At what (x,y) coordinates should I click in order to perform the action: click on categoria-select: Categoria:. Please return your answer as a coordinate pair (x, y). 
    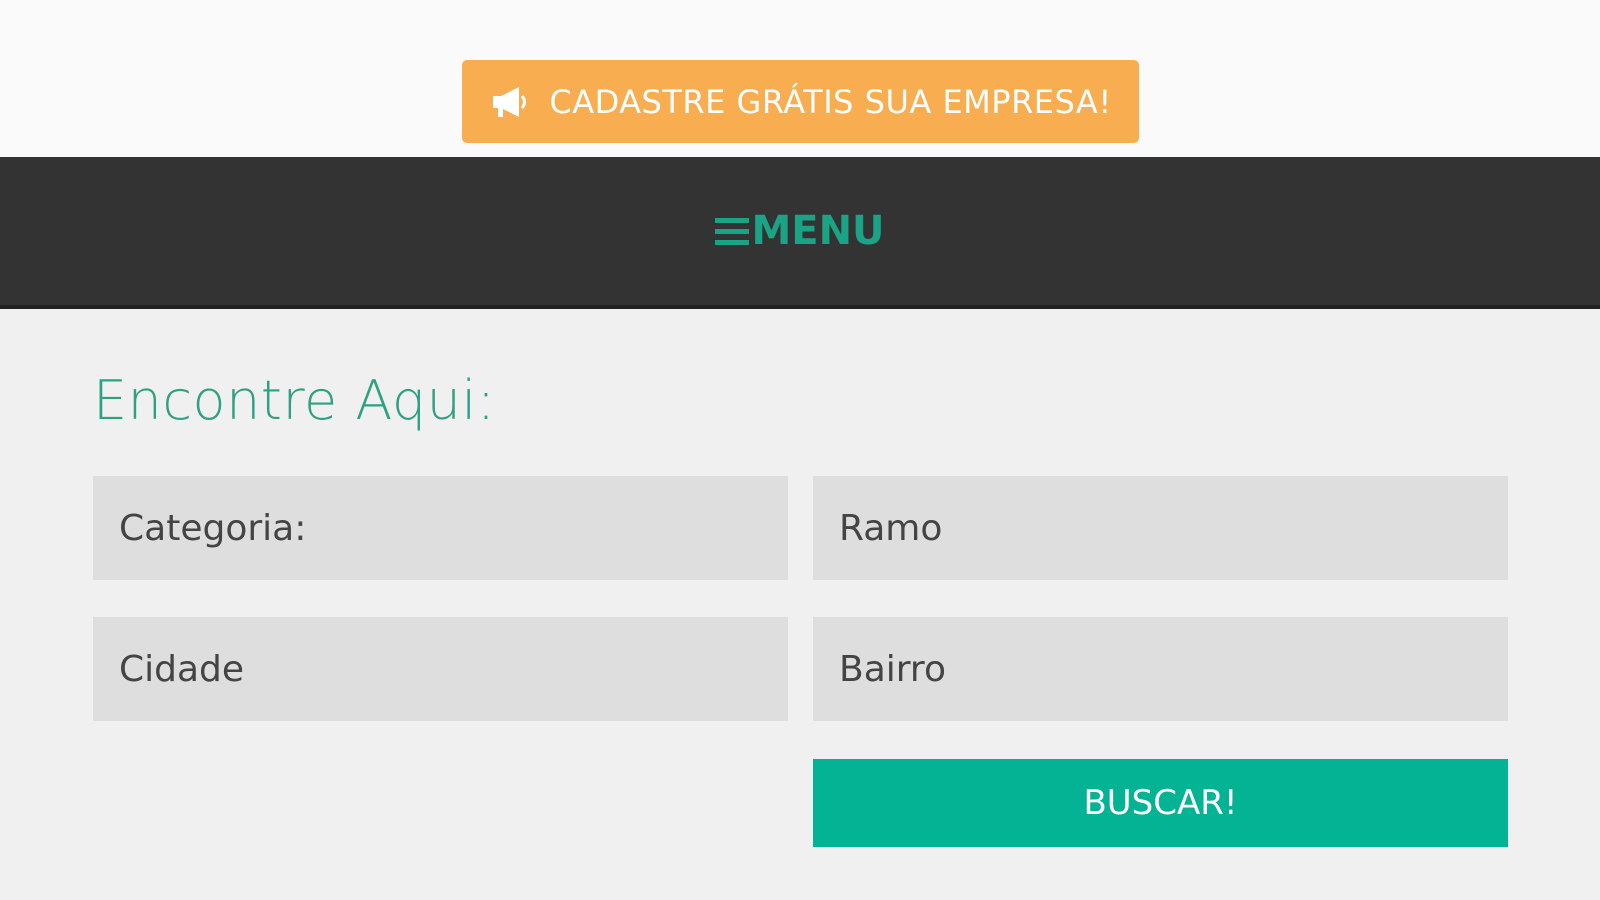
    Looking at the image, I should click on (440, 528).